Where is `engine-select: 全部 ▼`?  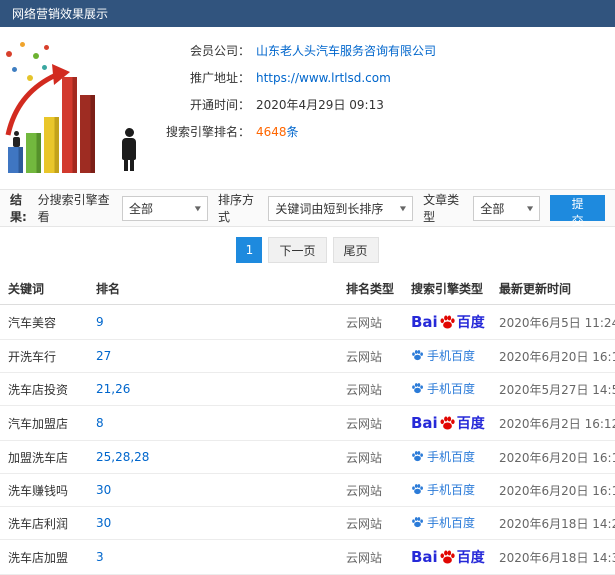
engine-select: 全部 ▼ is located at coordinates (165, 208).